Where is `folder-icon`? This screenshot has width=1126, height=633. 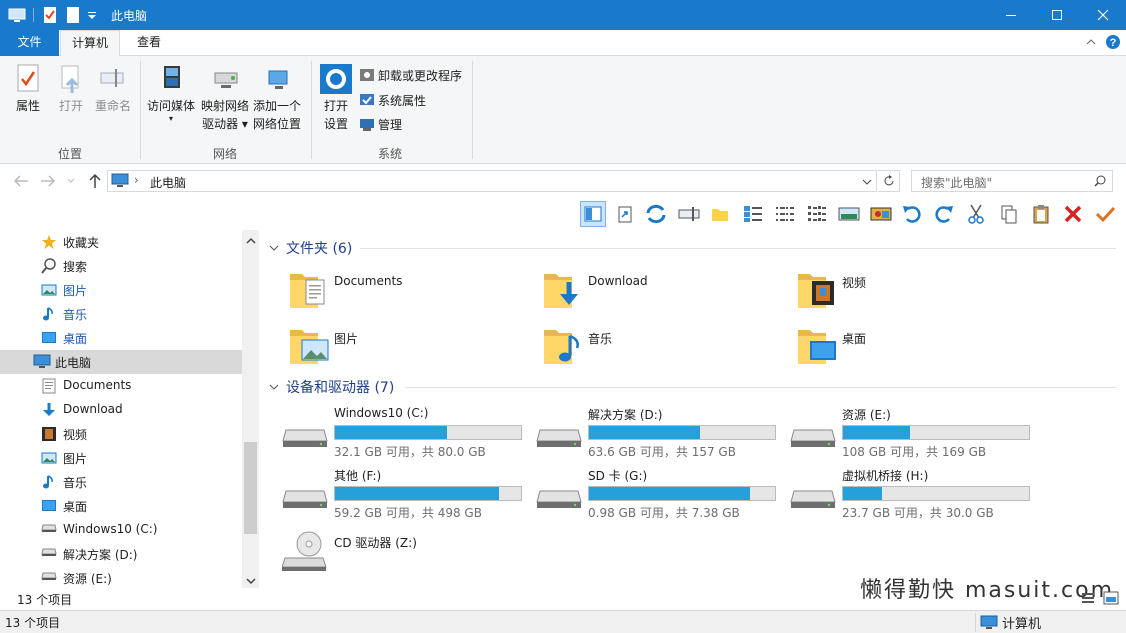 folder-icon is located at coordinates (720, 215).